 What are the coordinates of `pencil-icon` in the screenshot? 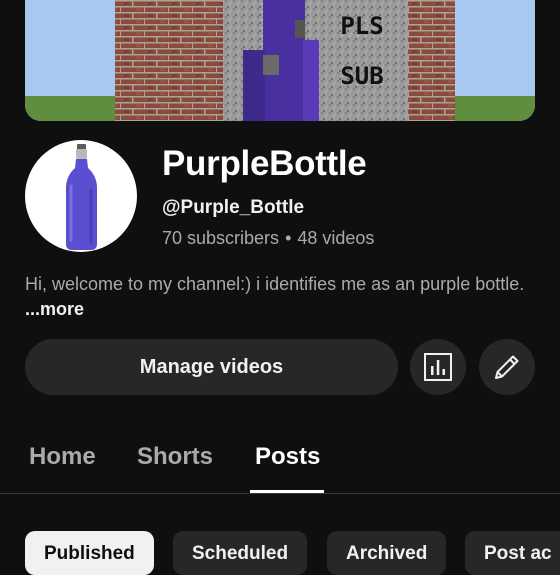 It's located at (507, 367).